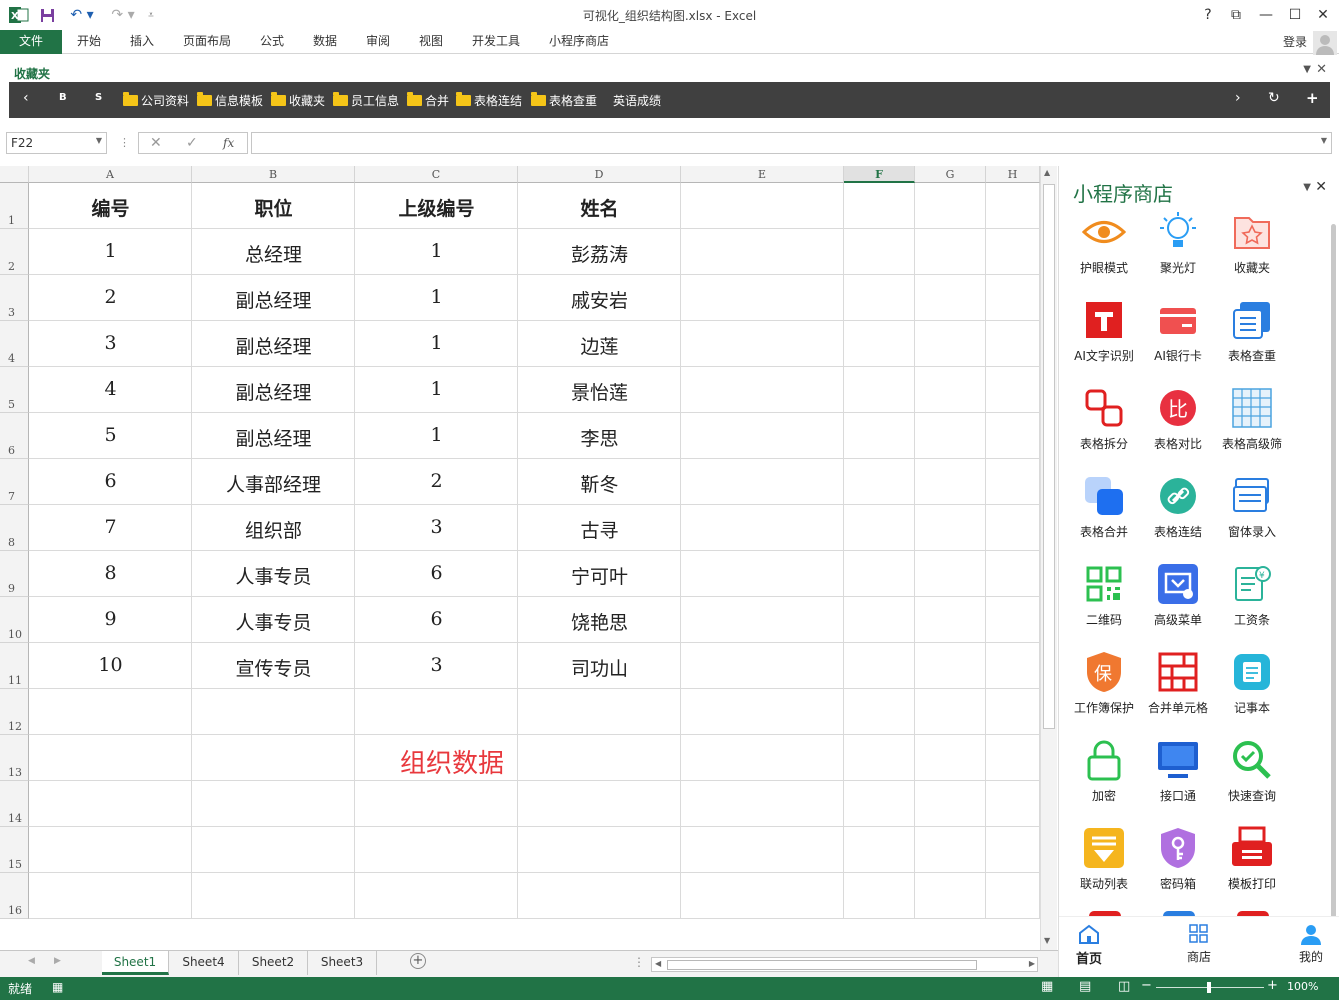 The image size is (1339, 1000). I want to click on favorite-item: 员工信息, so click(366, 100).